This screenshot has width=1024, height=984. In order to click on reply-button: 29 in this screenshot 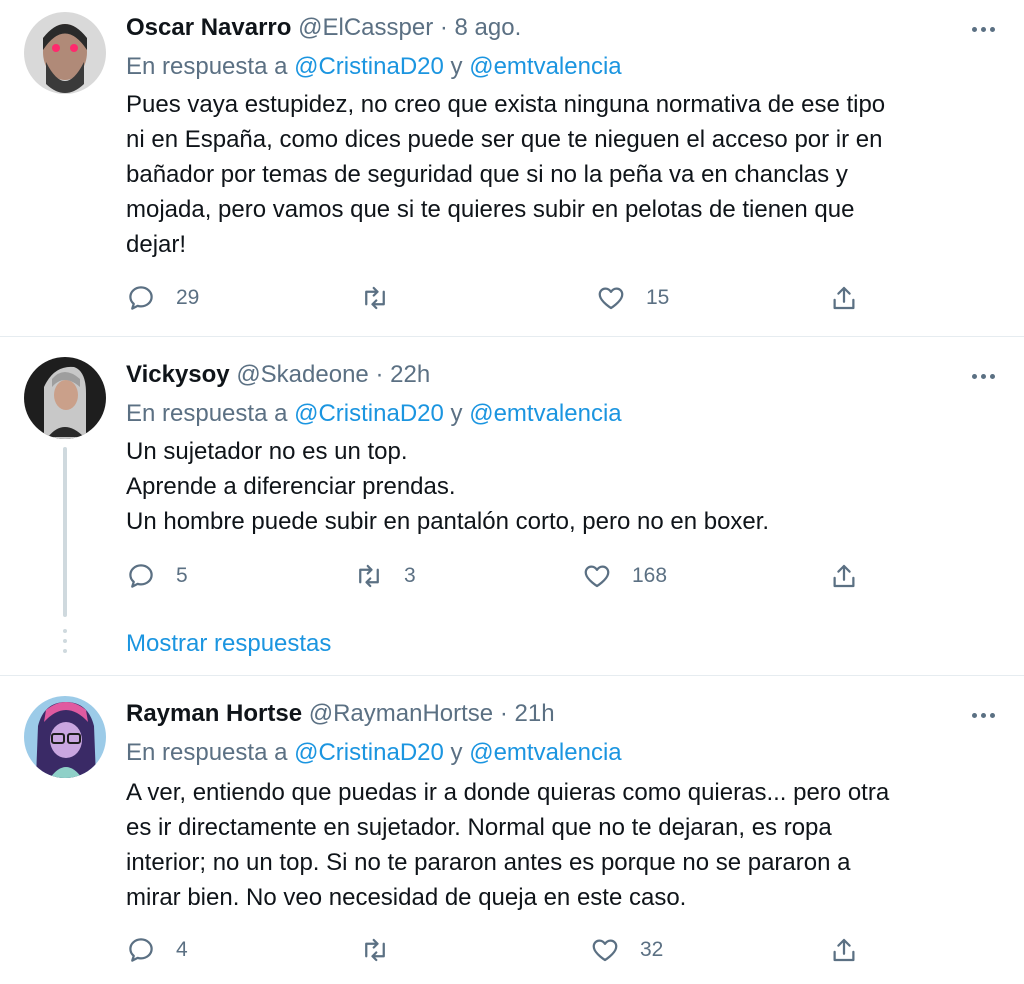, I will do `click(162, 298)`.